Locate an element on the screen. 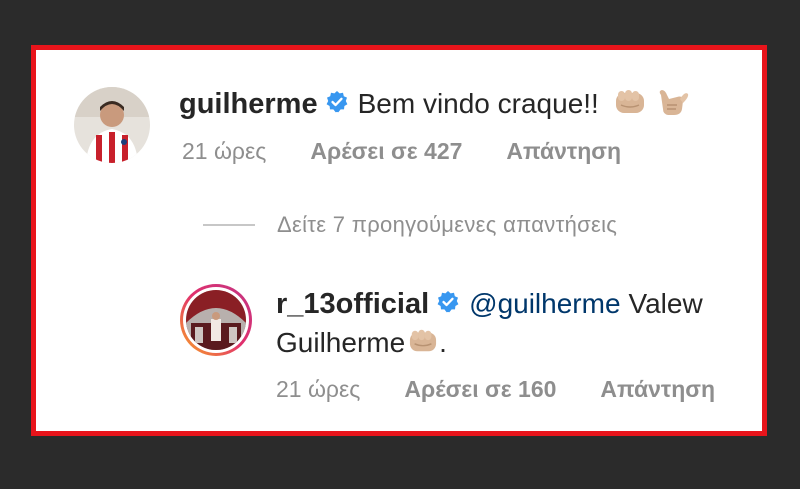 The image size is (800, 489). comment-text: Bem vindo craque!! is located at coordinates (478, 103).